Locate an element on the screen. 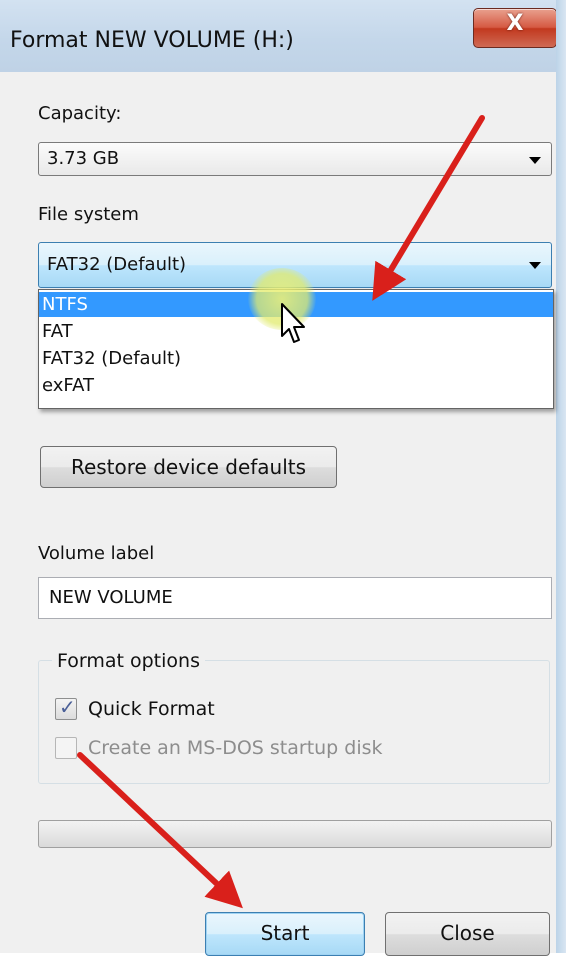 Image resolution: width=566 pixels, height=956 pixels. volume-label-input is located at coordinates (289, 597).